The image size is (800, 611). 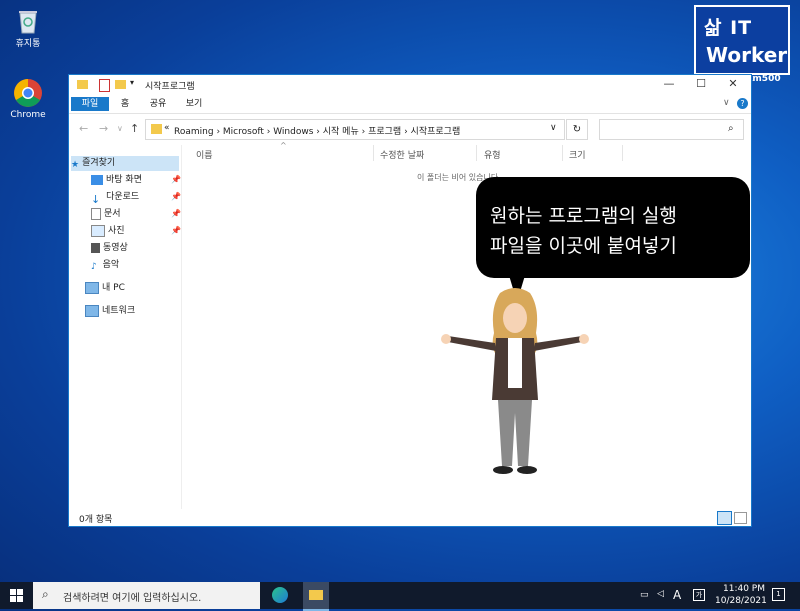 What do you see at coordinates (740, 518) in the screenshot?
I see `large-icons-view-icon` at bounding box center [740, 518].